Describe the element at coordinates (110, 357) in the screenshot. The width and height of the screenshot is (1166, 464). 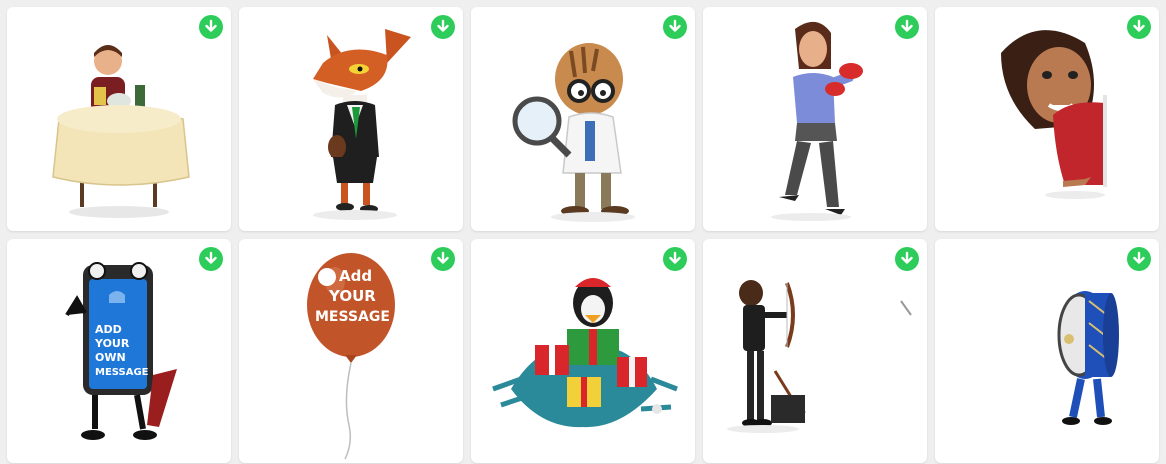
I see `phone-message-line-3: OWN` at that location.